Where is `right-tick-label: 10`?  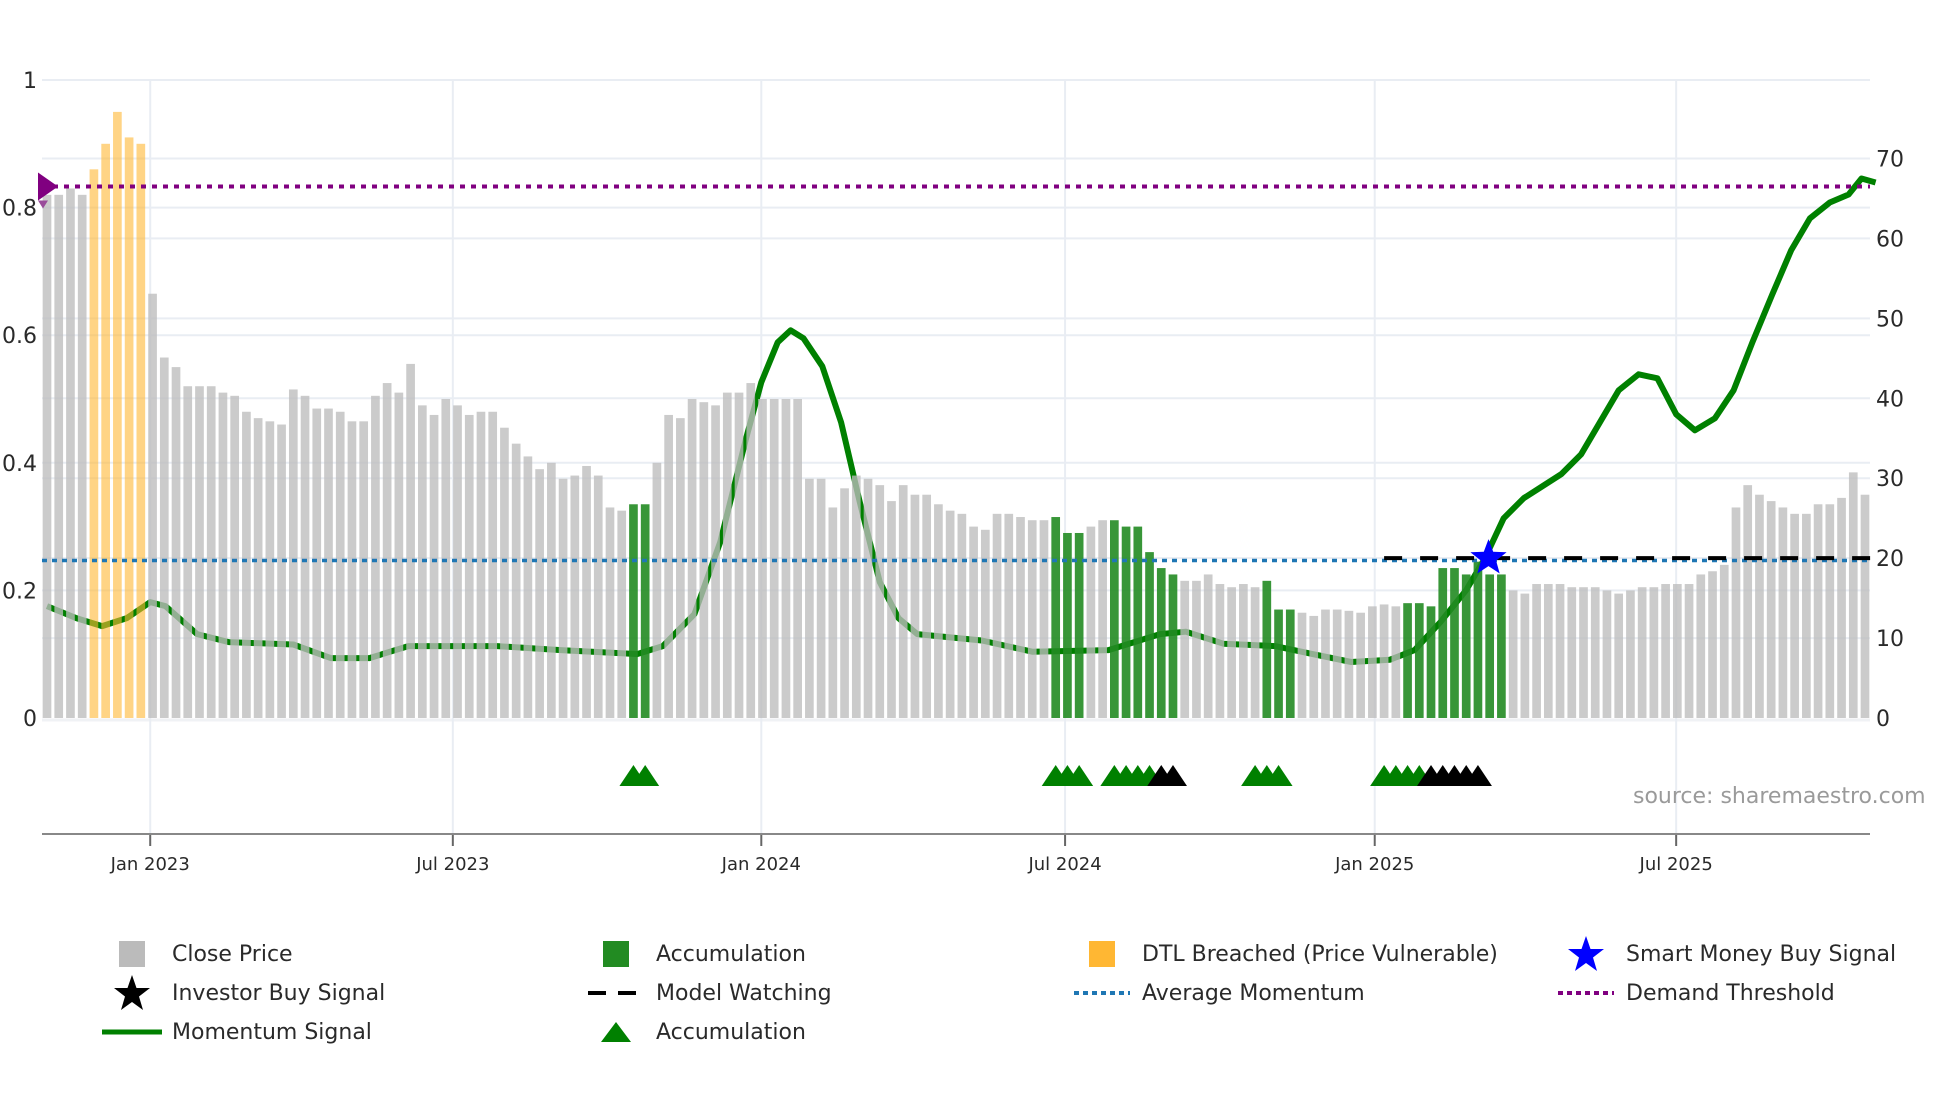 right-tick-label: 10 is located at coordinates (1890, 639).